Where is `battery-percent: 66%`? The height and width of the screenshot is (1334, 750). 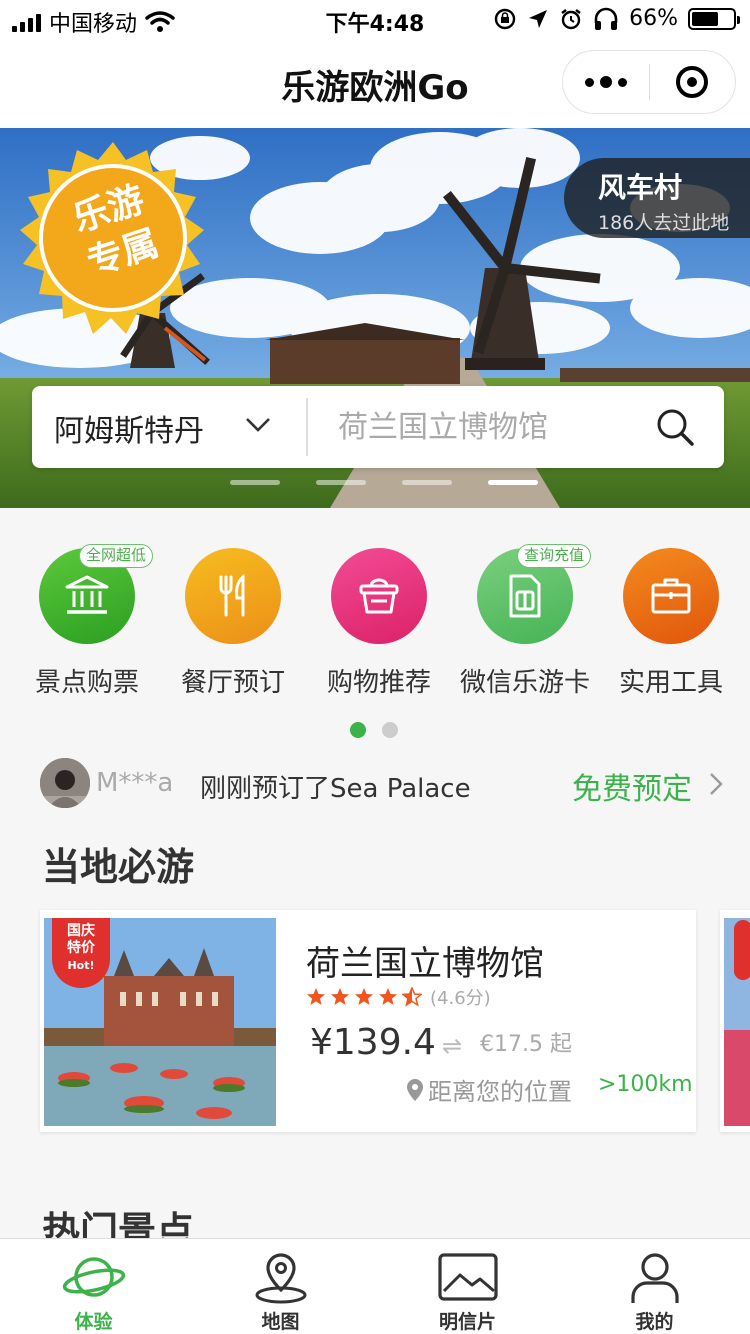
battery-percent: 66% is located at coordinates (653, 18).